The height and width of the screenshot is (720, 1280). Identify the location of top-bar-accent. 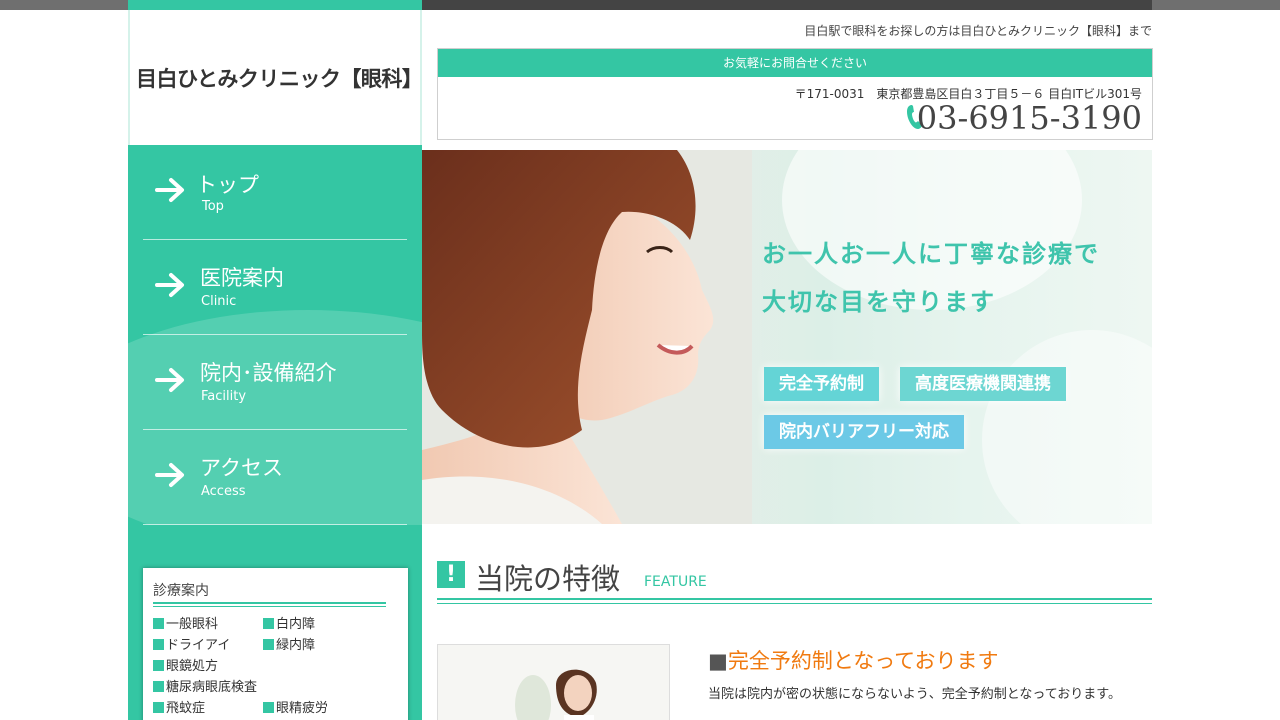
(275, 5).